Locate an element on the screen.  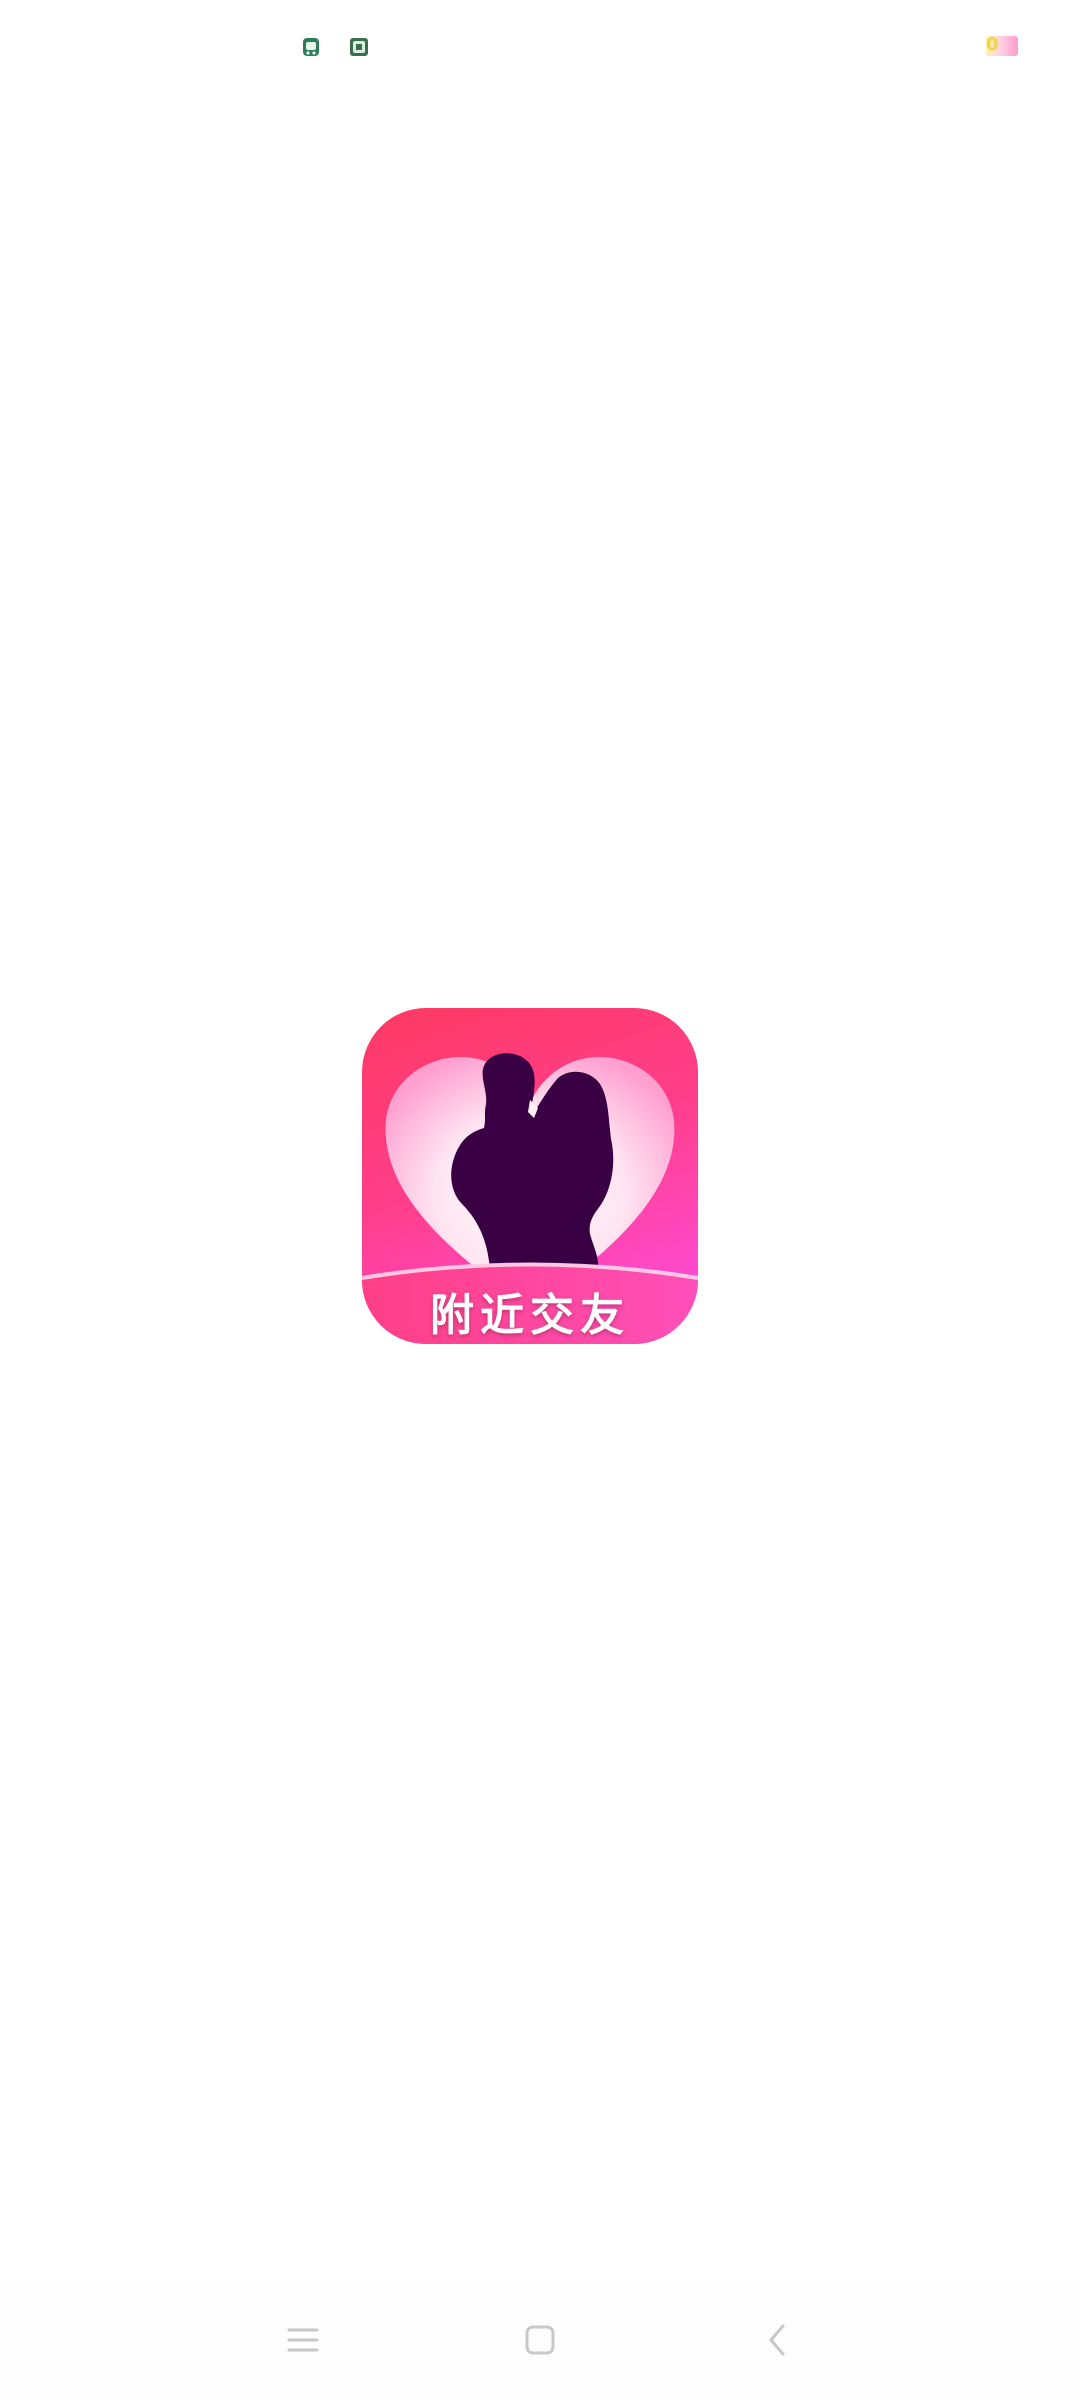
home-square-icon is located at coordinates (540, 2340).